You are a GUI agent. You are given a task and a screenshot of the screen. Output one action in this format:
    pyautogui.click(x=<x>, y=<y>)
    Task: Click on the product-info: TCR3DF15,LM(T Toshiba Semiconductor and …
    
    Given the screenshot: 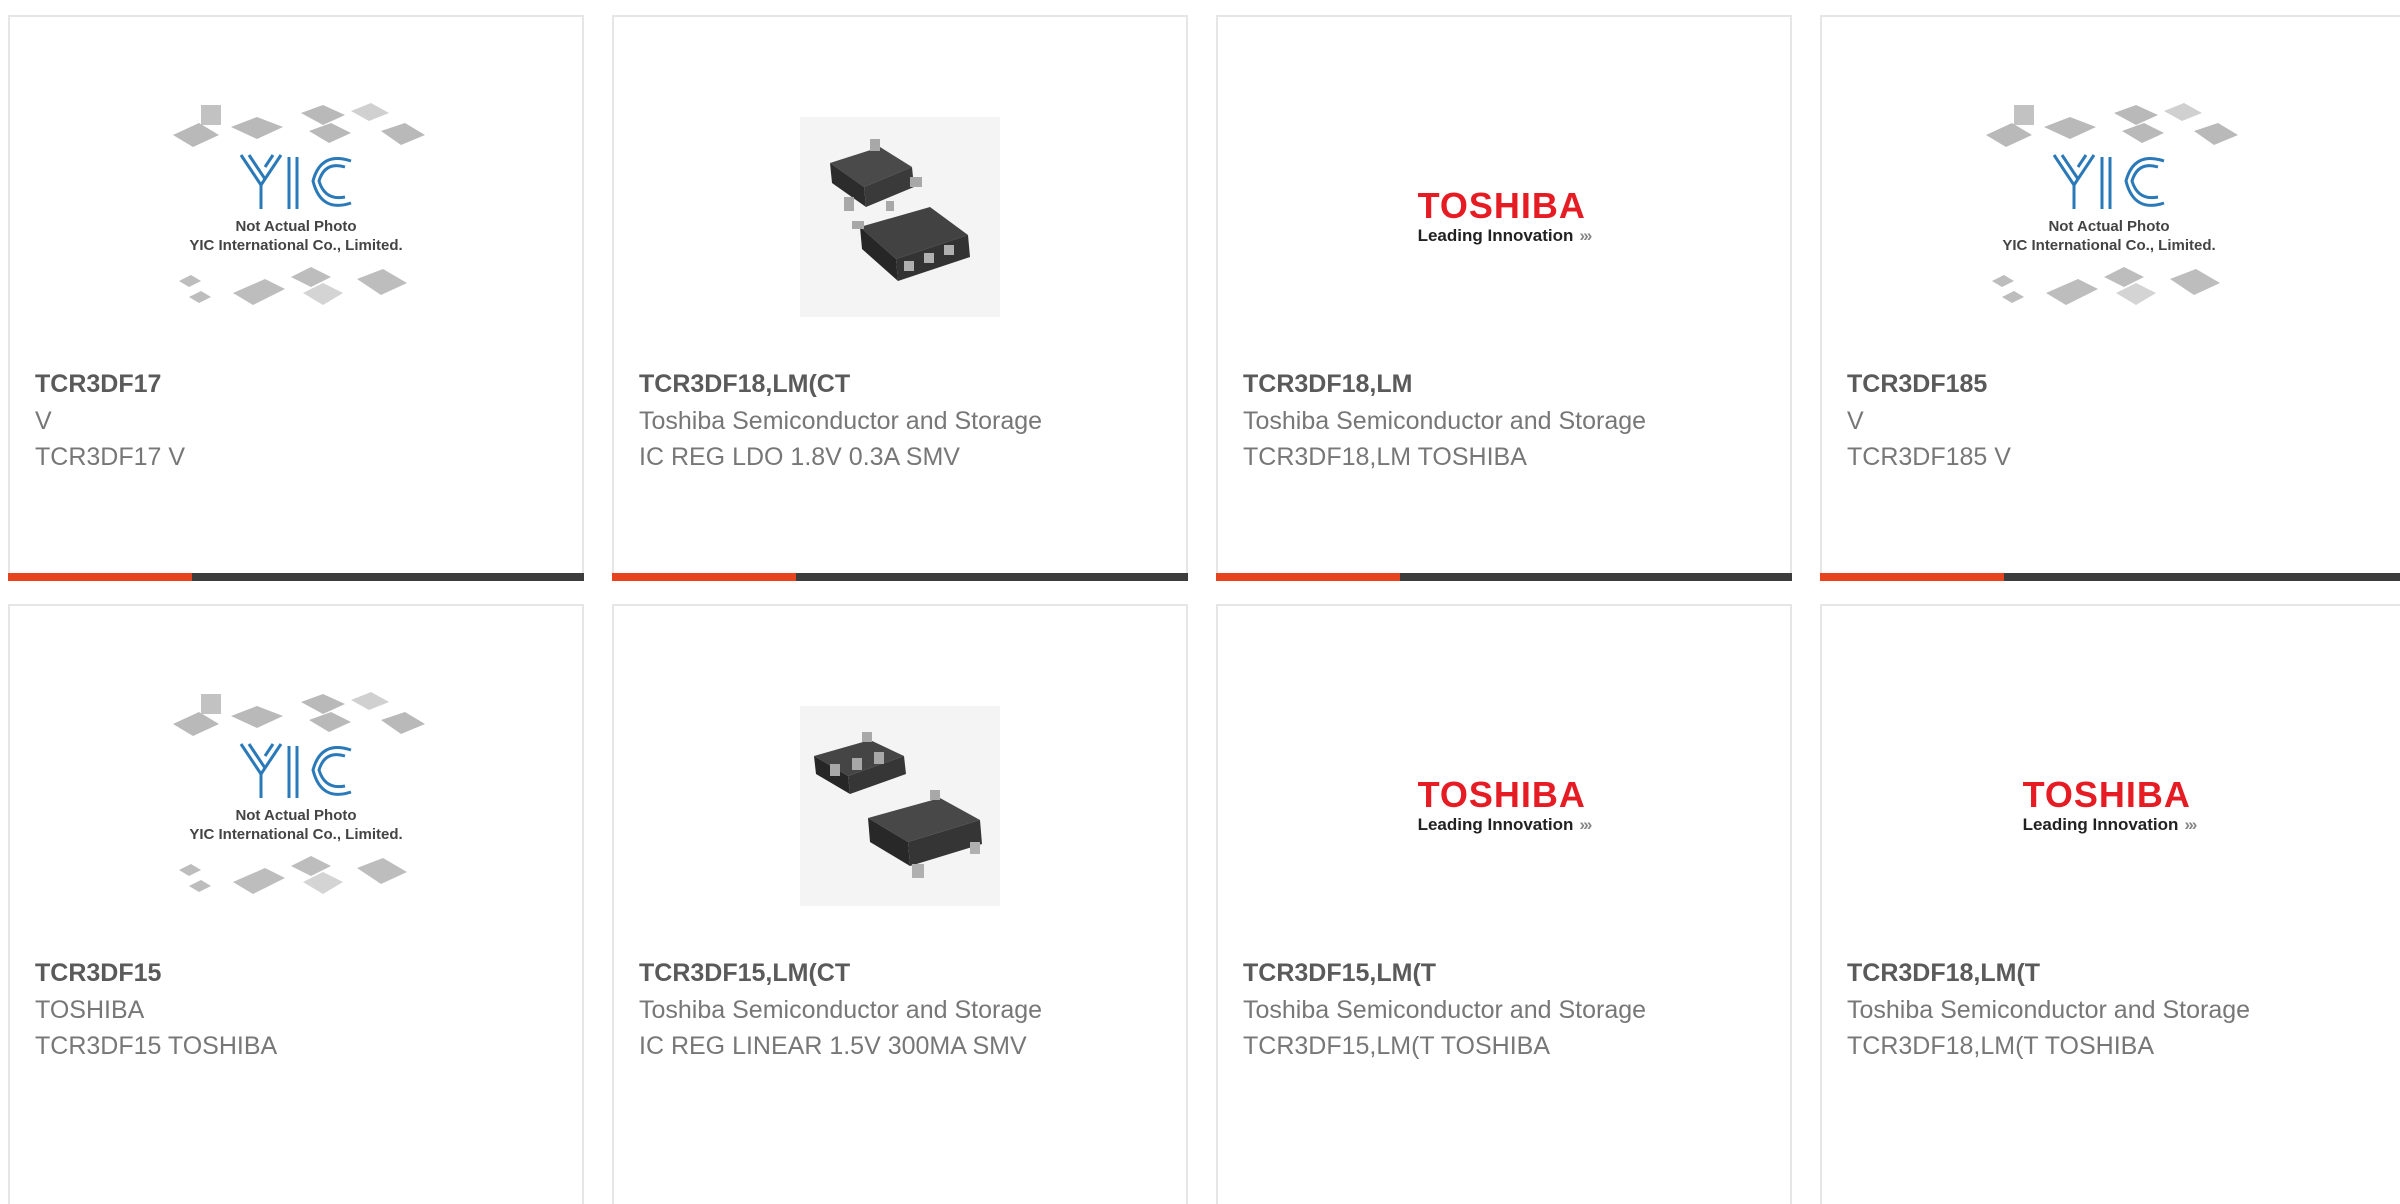 What is the action you would take?
    pyautogui.click(x=1453, y=1009)
    